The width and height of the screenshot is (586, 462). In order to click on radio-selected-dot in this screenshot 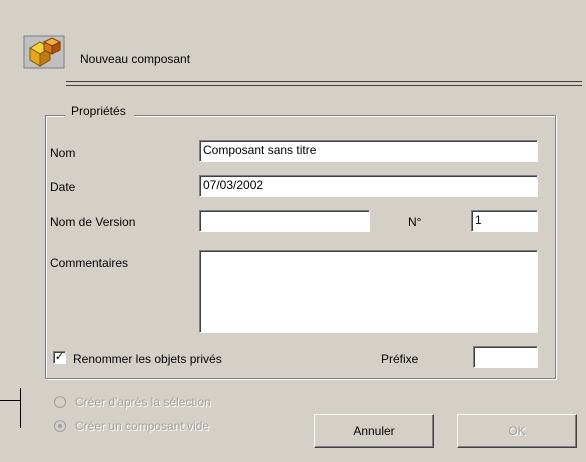, I will do `click(60, 426)`.